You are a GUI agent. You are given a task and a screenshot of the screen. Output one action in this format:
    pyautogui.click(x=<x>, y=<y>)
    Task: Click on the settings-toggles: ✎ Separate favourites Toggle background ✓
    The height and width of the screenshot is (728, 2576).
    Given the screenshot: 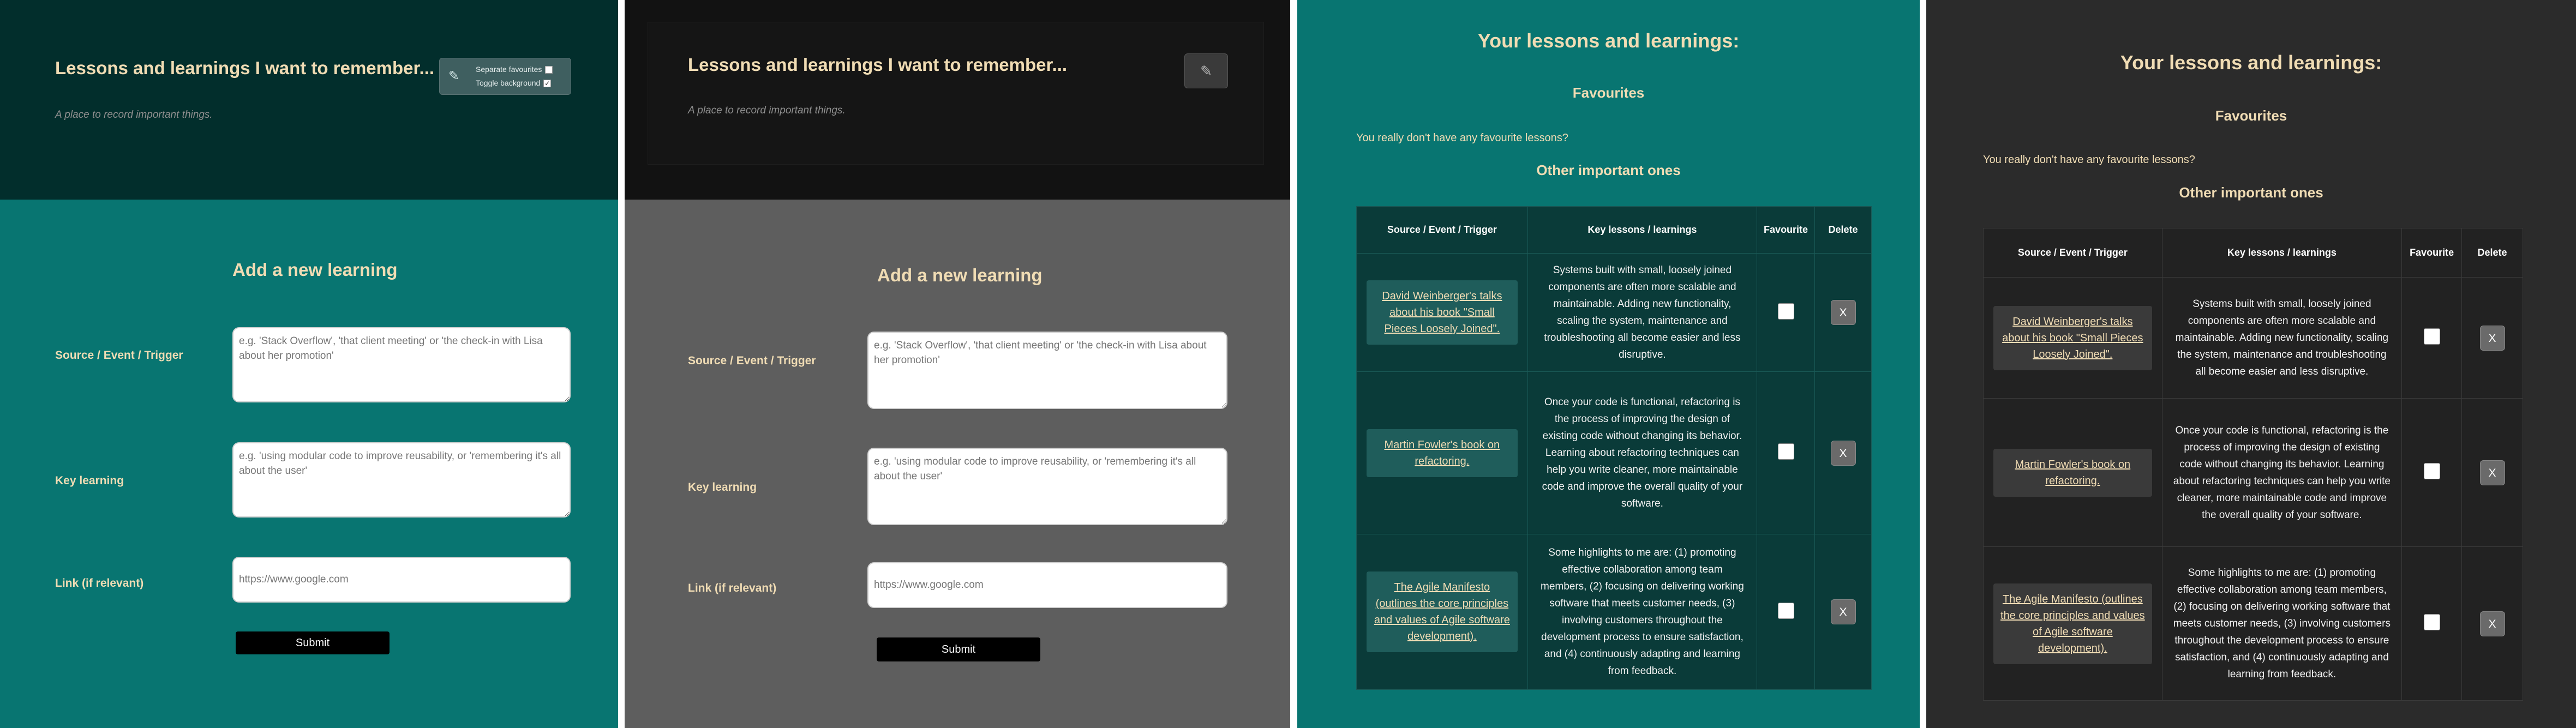 What is the action you would take?
    pyautogui.click(x=505, y=76)
    